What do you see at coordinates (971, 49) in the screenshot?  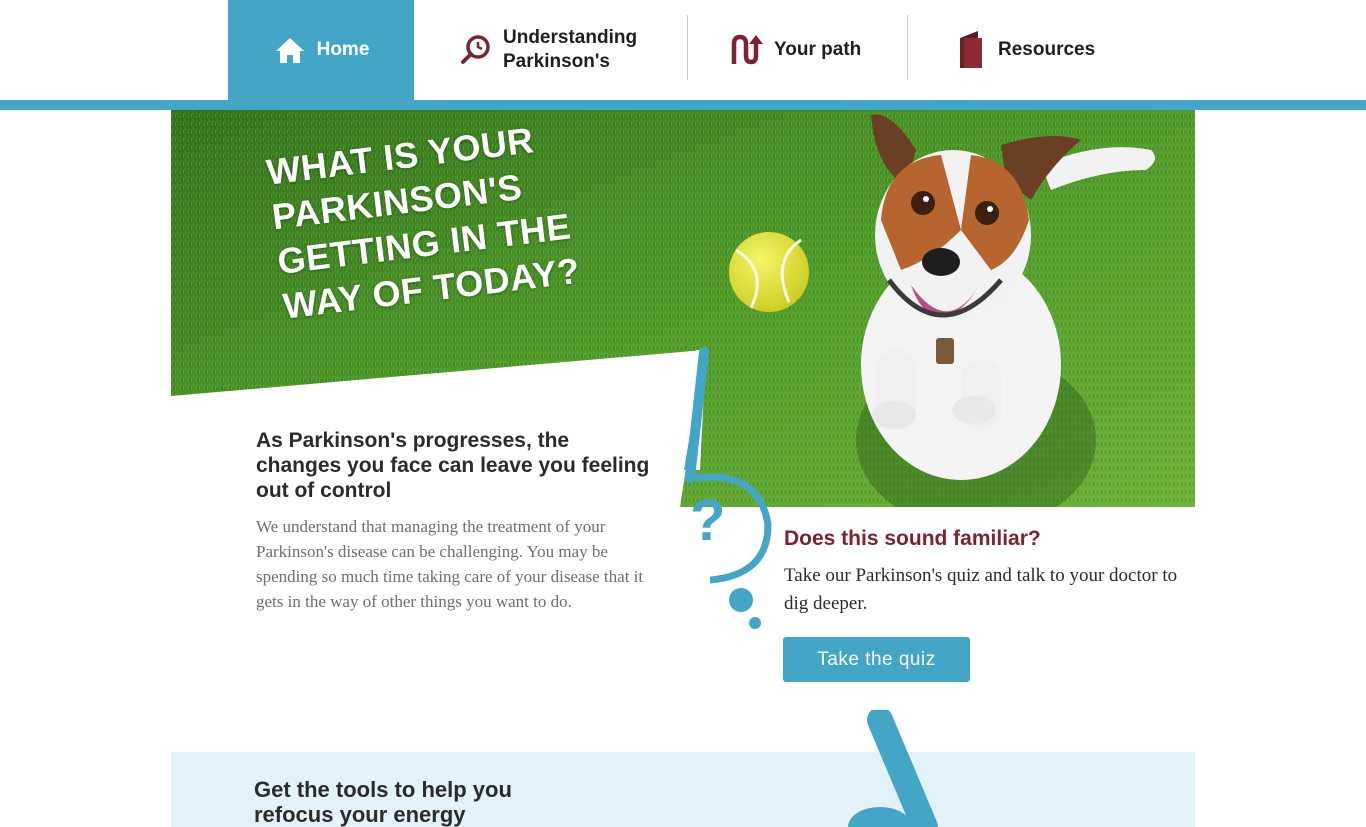 I see `book-icon` at bounding box center [971, 49].